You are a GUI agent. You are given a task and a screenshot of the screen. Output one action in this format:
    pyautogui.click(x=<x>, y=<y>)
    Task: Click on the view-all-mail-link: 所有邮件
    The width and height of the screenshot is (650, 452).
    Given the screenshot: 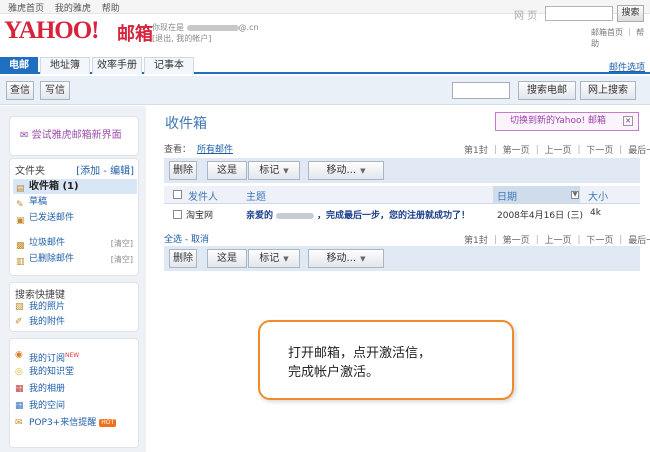 What is the action you would take?
    pyautogui.click(x=215, y=150)
    